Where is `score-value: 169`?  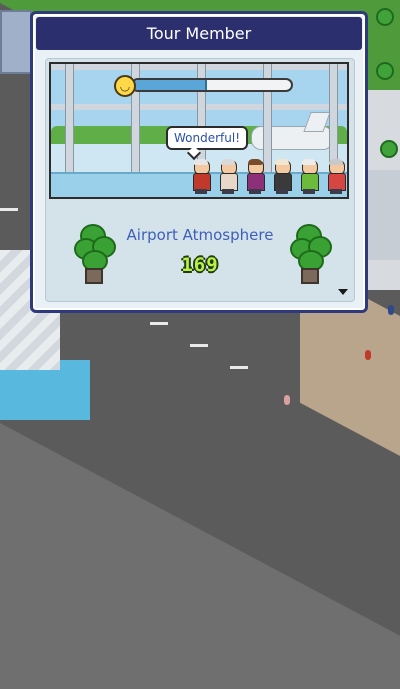
score-value: 169 is located at coordinates (200, 265).